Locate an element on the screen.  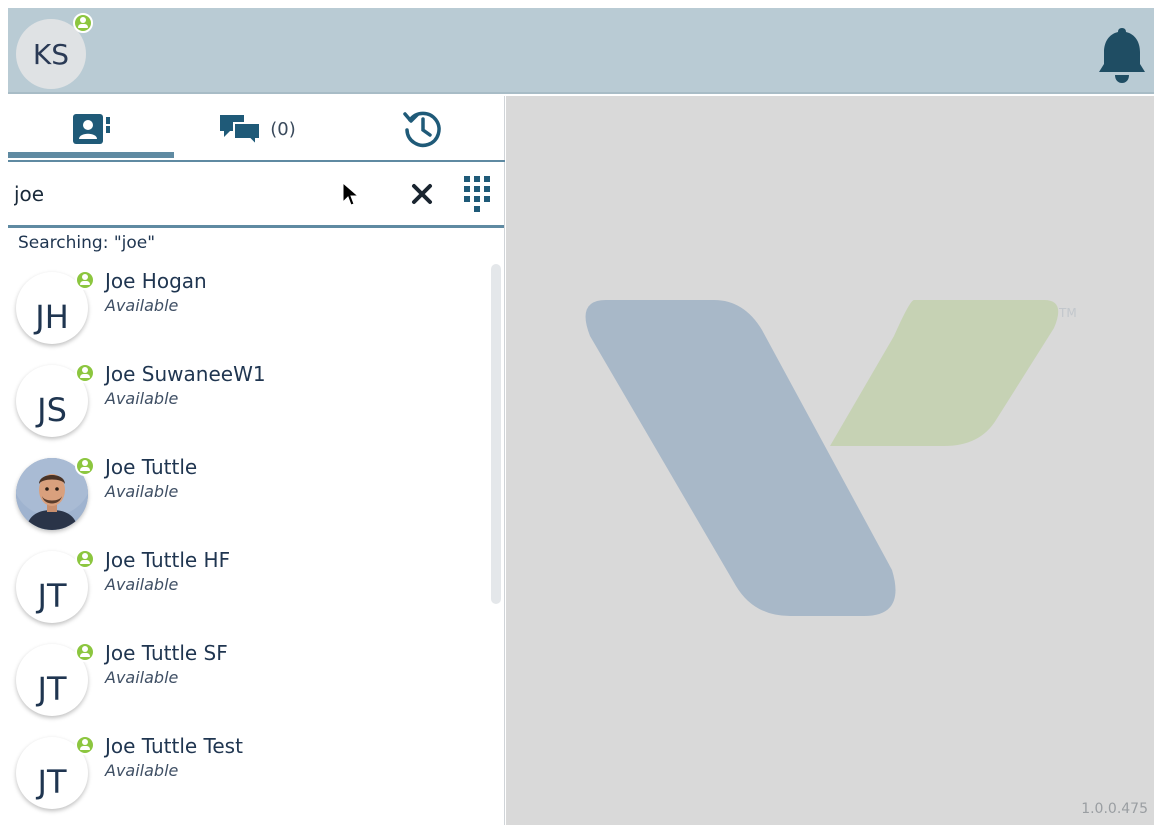
bell-icon is located at coordinates (1122, 55).